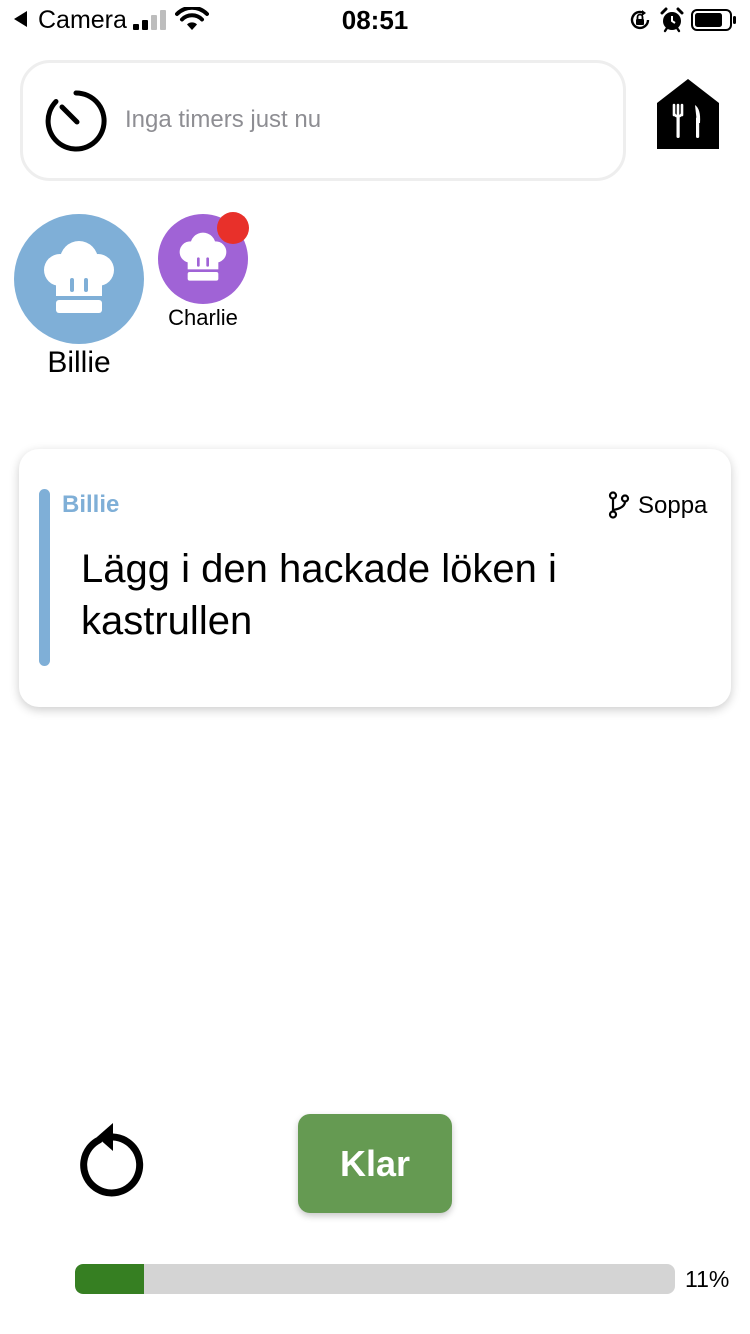  What do you see at coordinates (79, 362) in the screenshot?
I see `cook-name-billie: Billie` at bounding box center [79, 362].